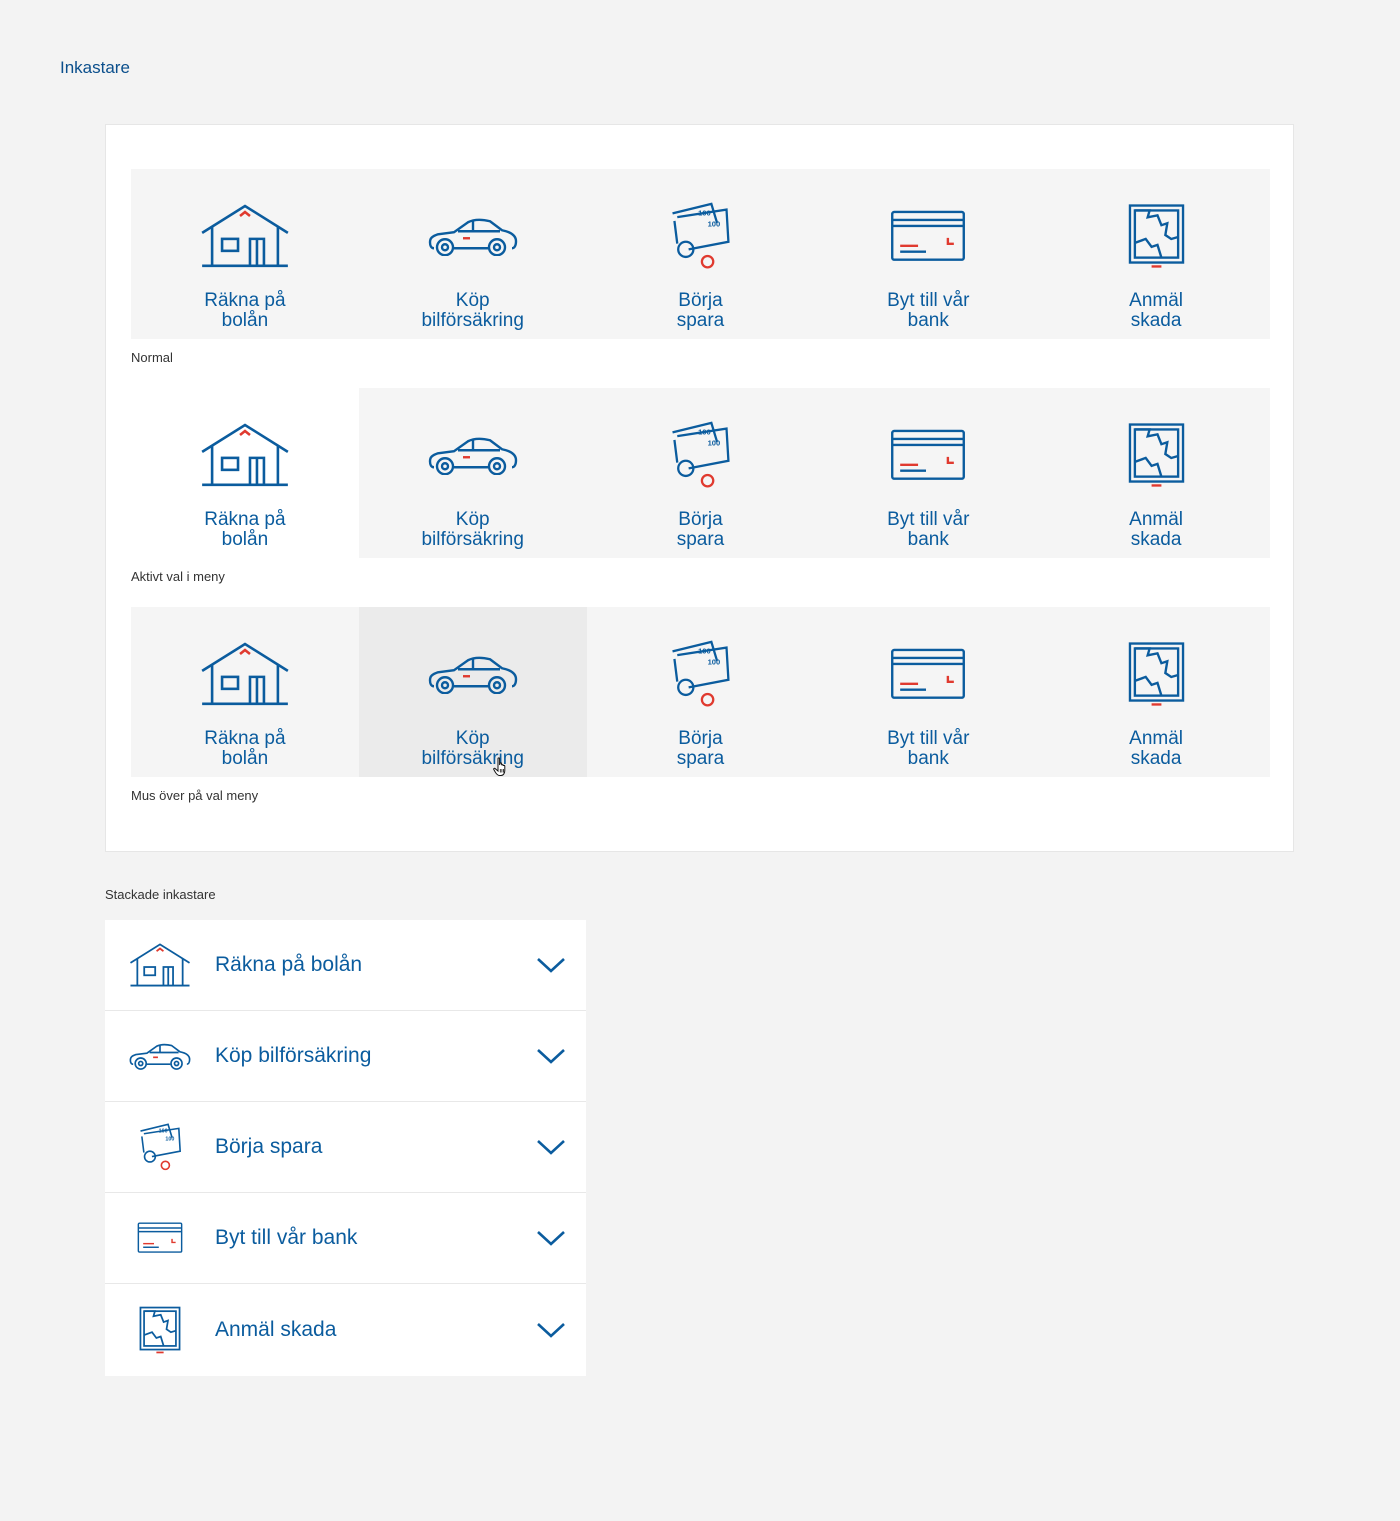 This screenshot has width=1400, height=1521. I want to click on state-caption-normal: Normal, so click(152, 357).